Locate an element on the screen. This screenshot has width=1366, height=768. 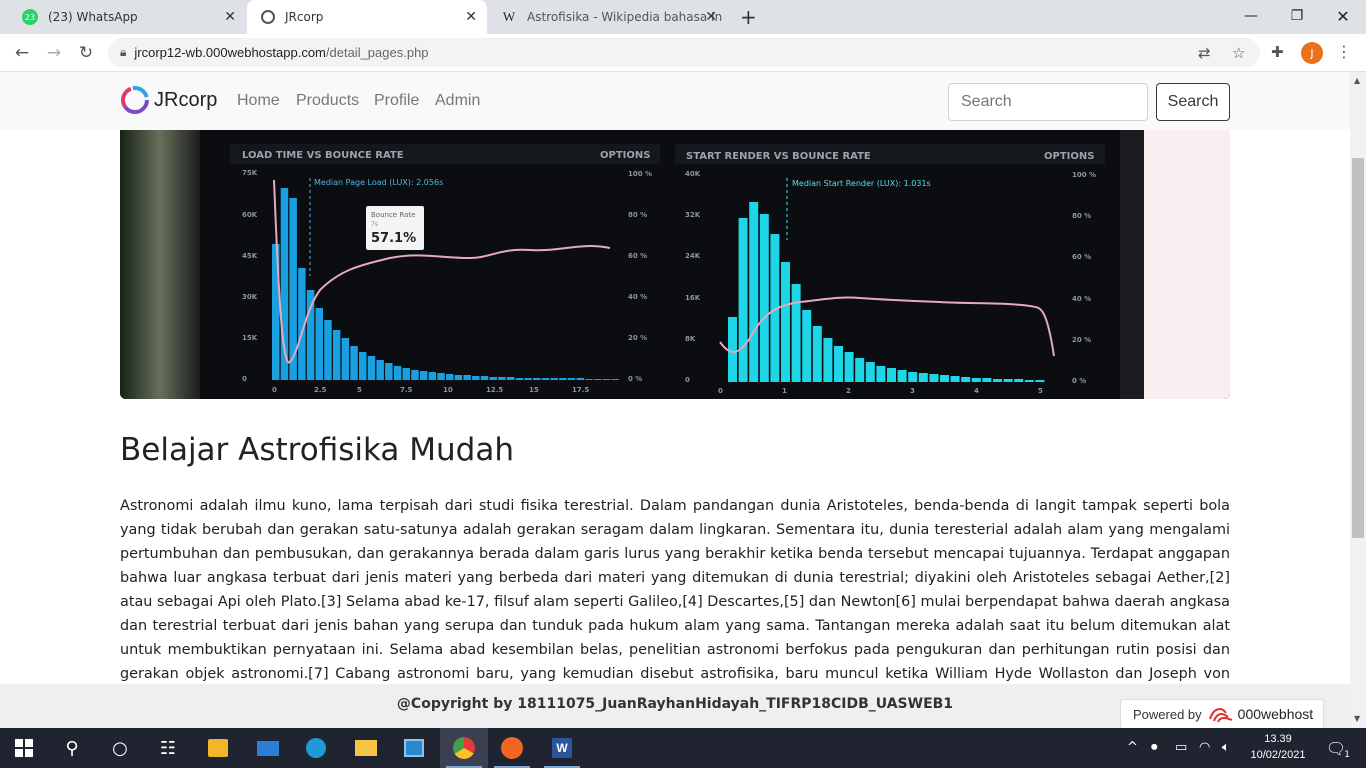
cortana-icon: ○ is located at coordinates (120, 748).